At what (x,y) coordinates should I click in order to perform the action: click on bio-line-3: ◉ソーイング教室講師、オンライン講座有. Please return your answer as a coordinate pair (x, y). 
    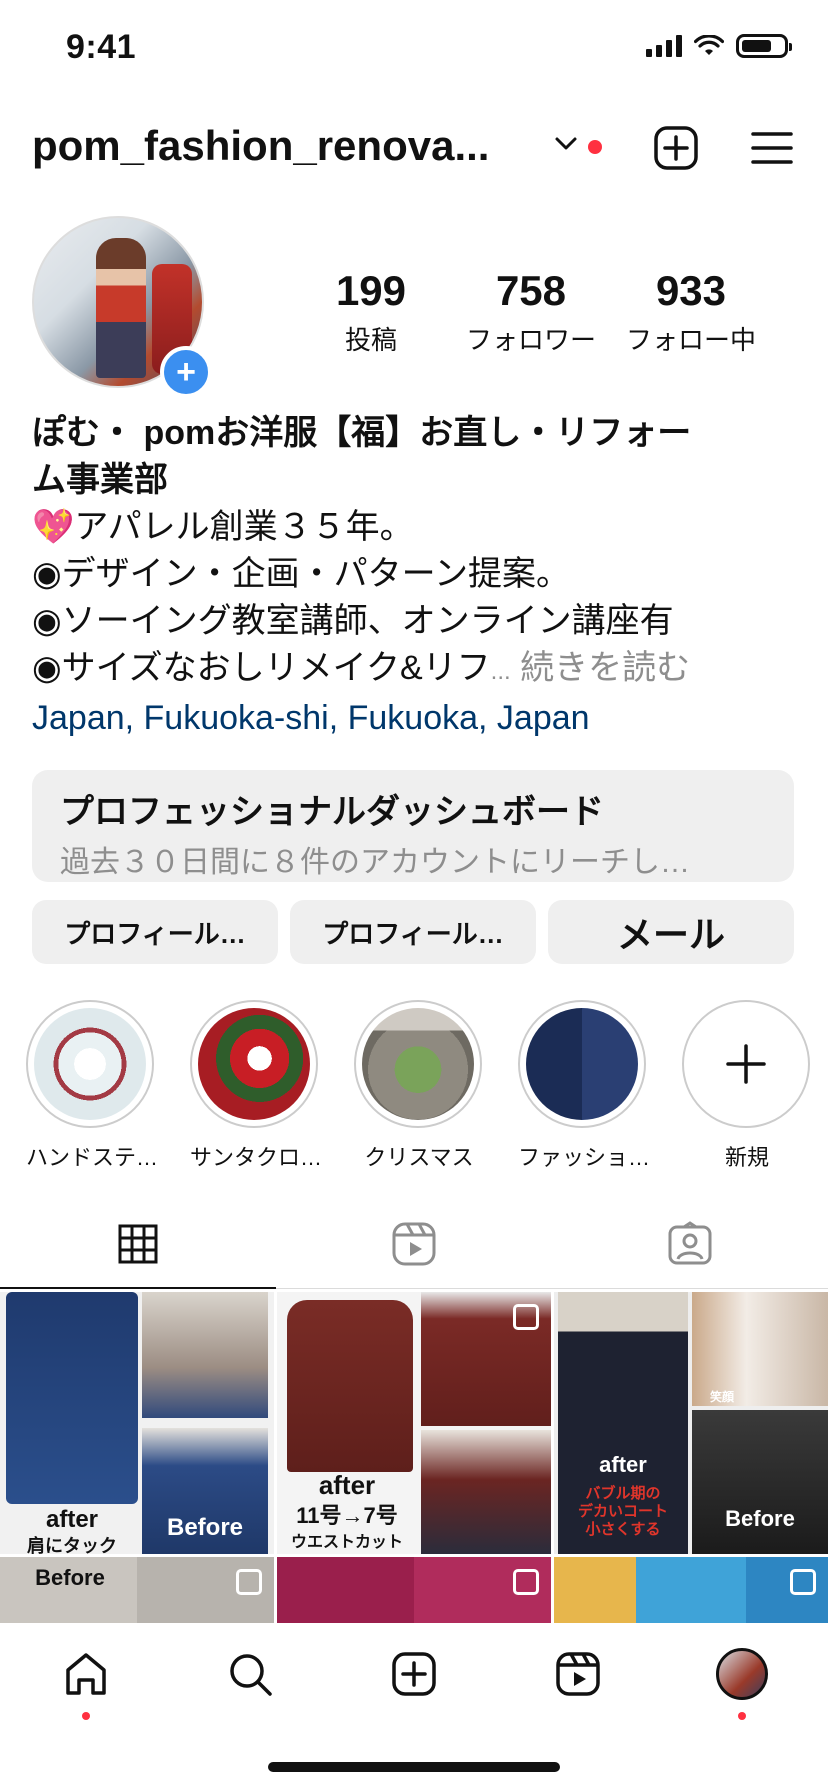
    Looking at the image, I should click on (353, 621).